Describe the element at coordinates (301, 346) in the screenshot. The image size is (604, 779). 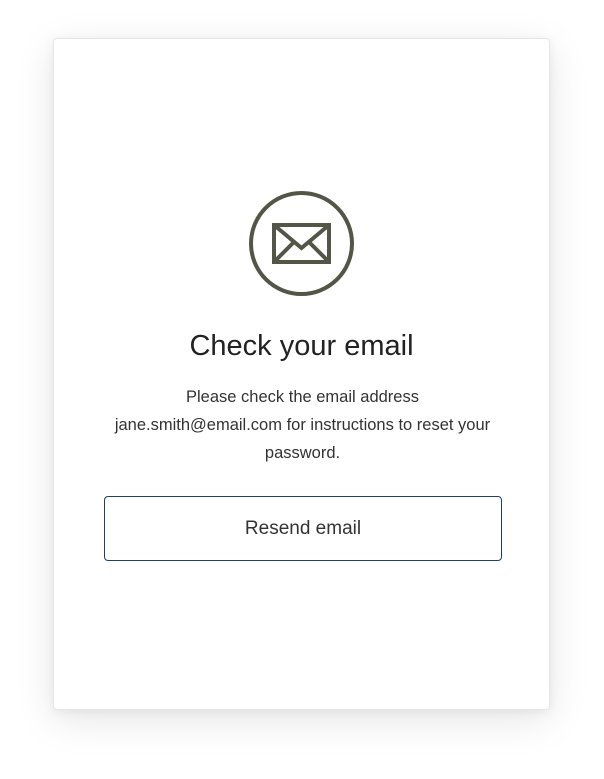
I see `page-title: Check your email` at that location.